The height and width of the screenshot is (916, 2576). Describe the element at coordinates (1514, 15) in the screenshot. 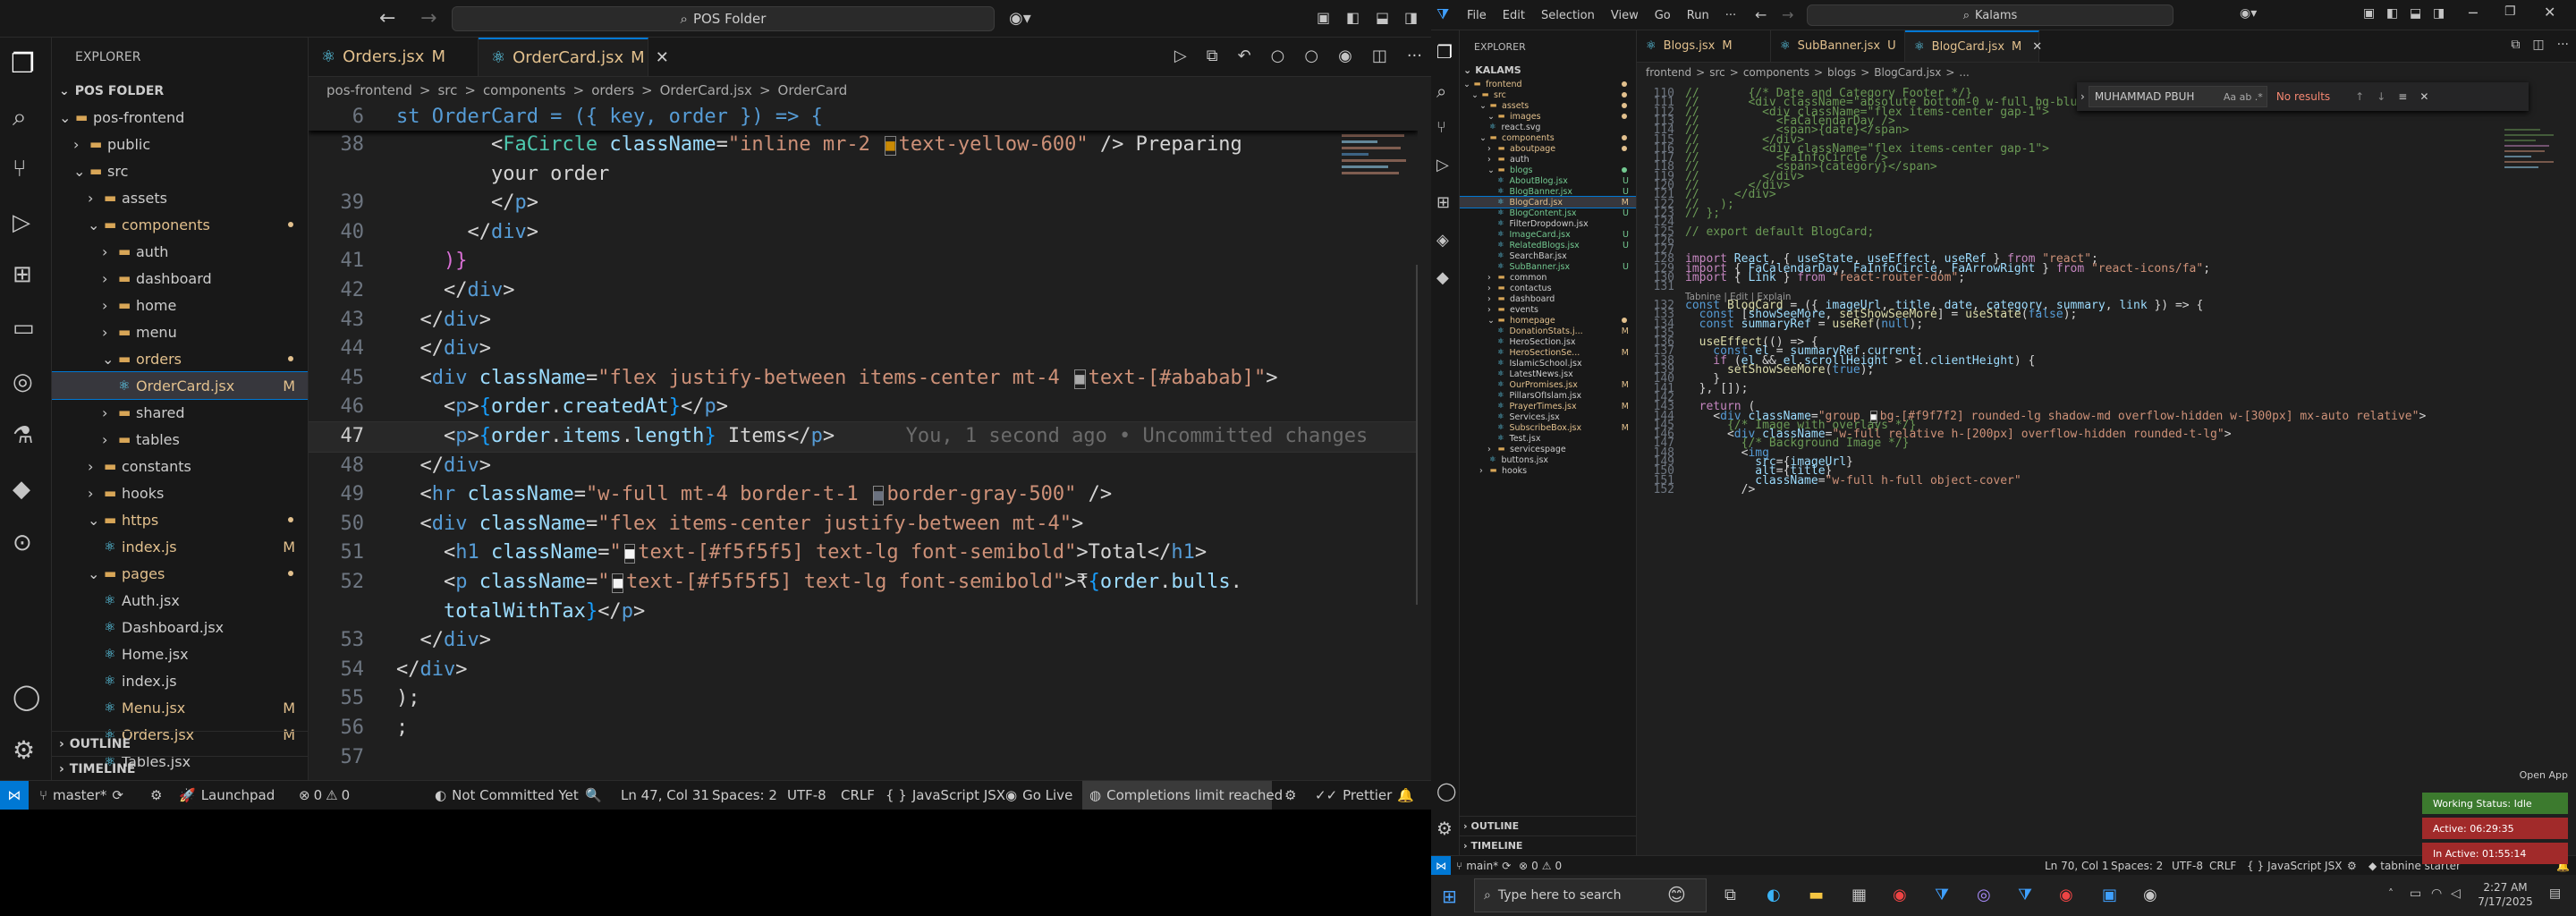

I see `menu-item: Edit` at that location.